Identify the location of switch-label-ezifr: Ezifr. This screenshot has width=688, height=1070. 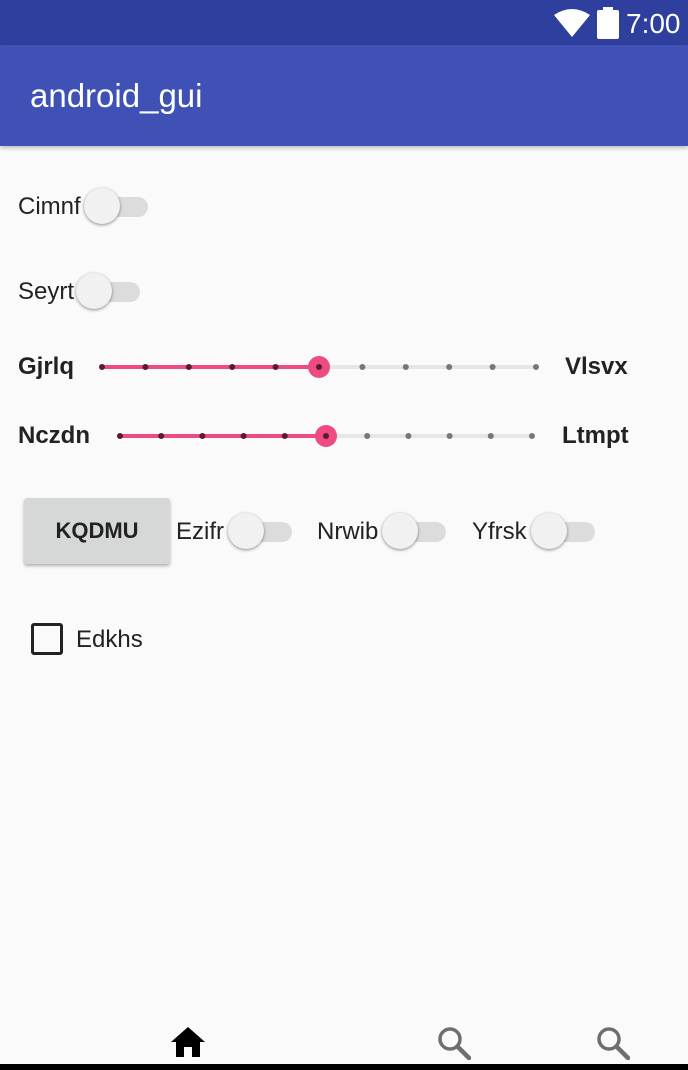
(200, 531).